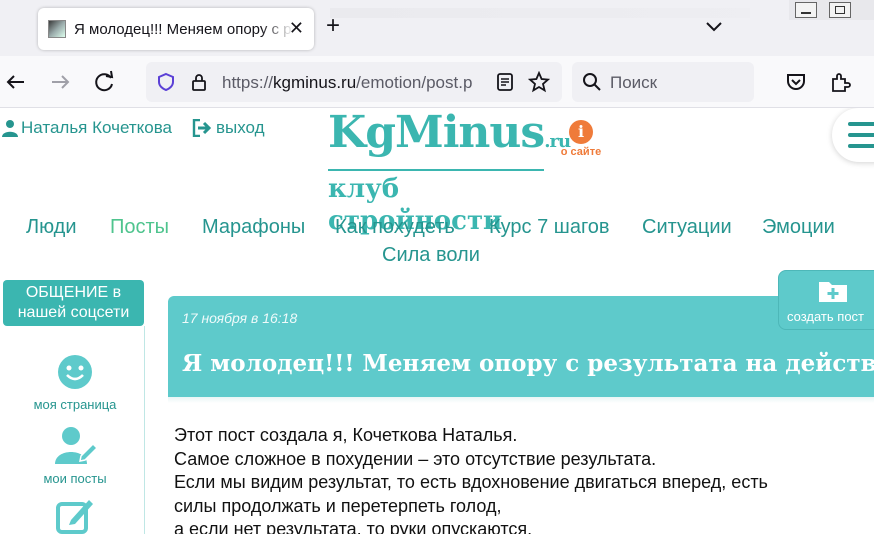 The width and height of the screenshot is (874, 534). Describe the element at coordinates (840, 82) in the screenshot. I see `extensions-icon` at that location.